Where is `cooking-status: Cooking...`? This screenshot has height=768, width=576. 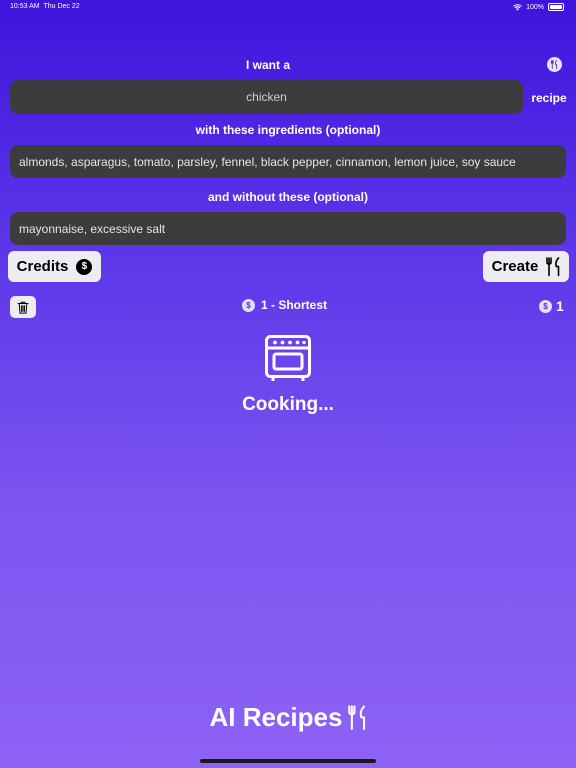 cooking-status: Cooking... is located at coordinates (288, 404).